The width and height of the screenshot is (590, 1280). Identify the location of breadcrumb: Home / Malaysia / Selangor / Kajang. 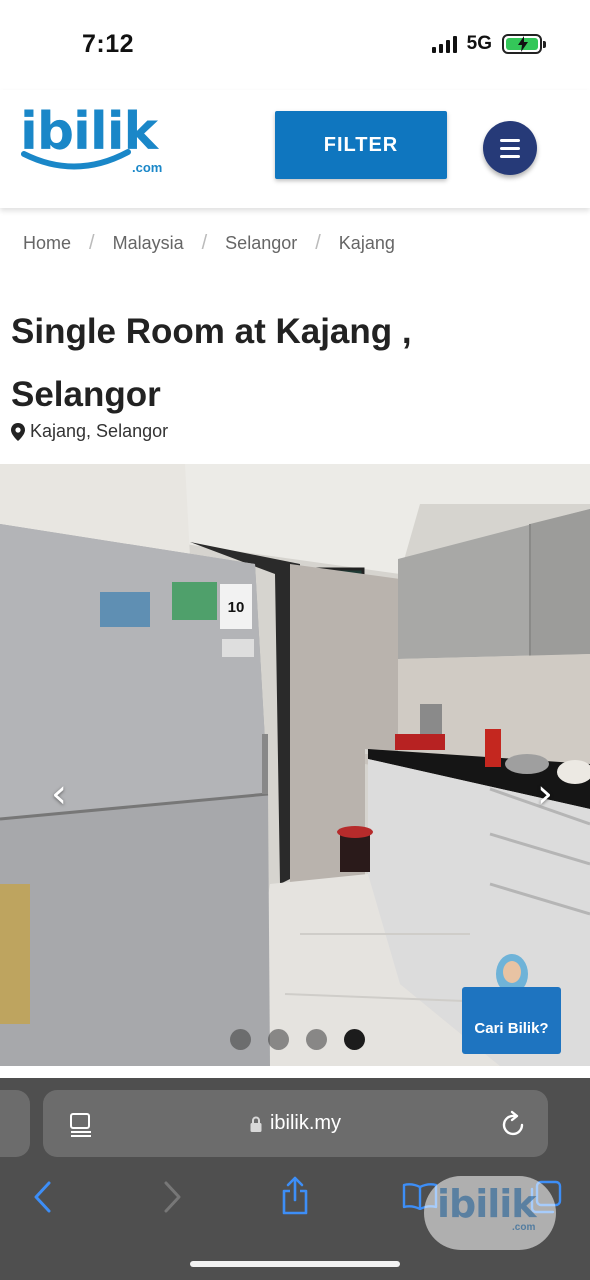
(209, 243).